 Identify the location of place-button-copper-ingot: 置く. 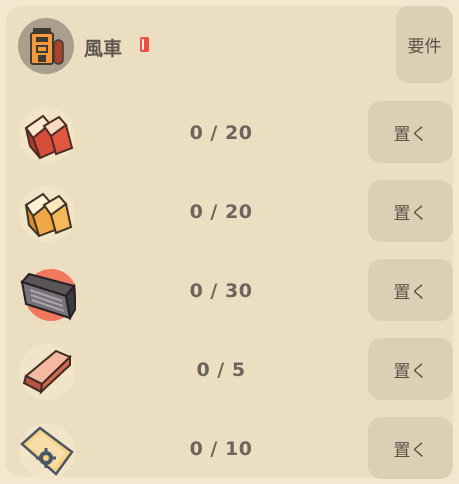
(410, 369).